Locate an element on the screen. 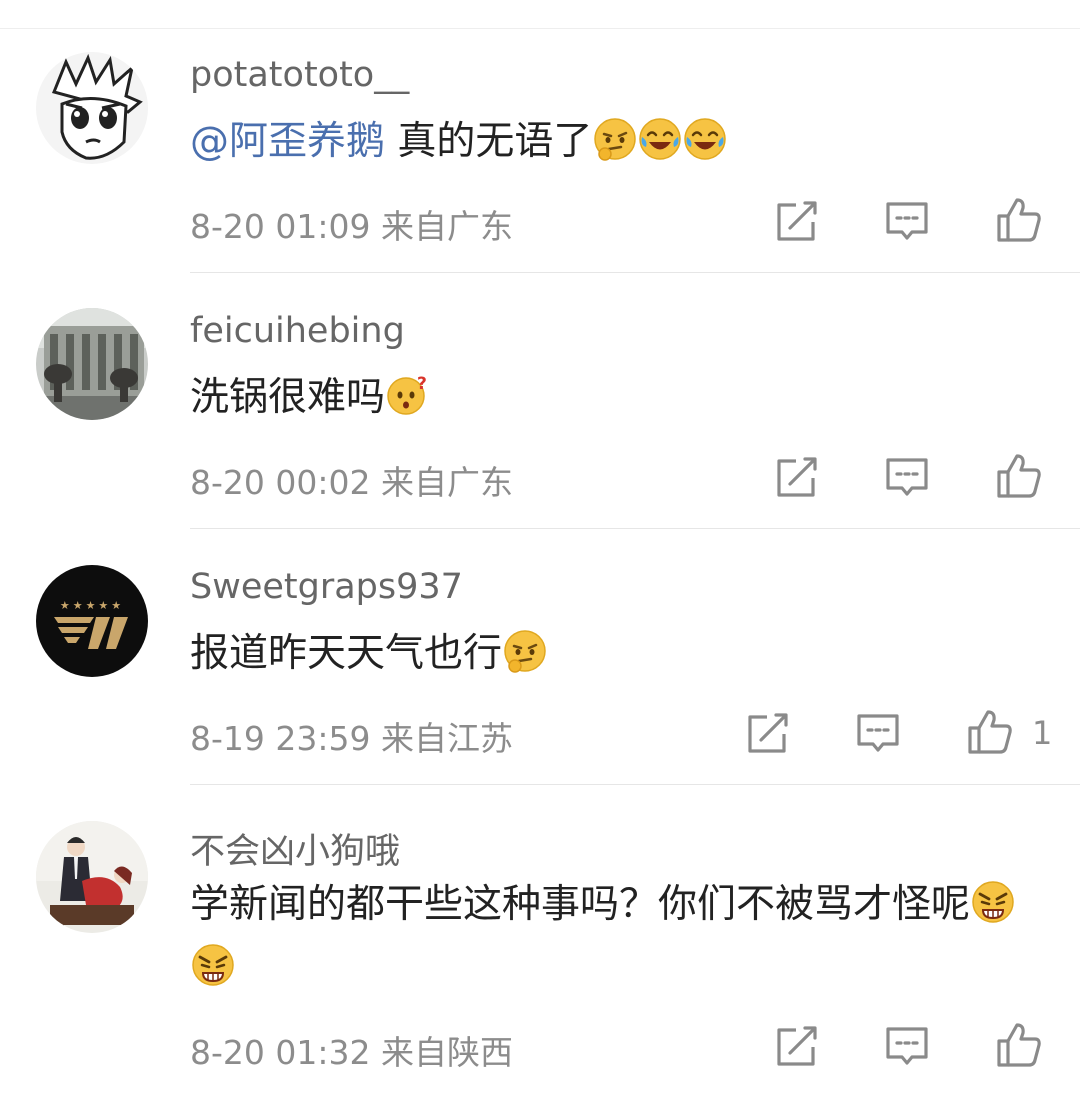  comment-body: 洗锅很难吗 is located at coordinates (288, 397).